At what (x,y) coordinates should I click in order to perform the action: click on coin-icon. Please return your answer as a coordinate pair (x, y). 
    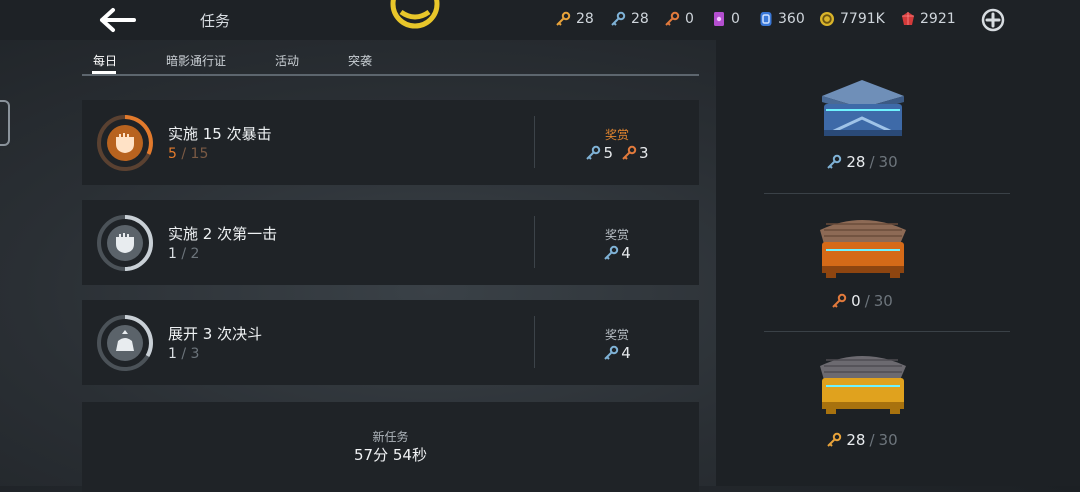
    Looking at the image, I should click on (827, 19).